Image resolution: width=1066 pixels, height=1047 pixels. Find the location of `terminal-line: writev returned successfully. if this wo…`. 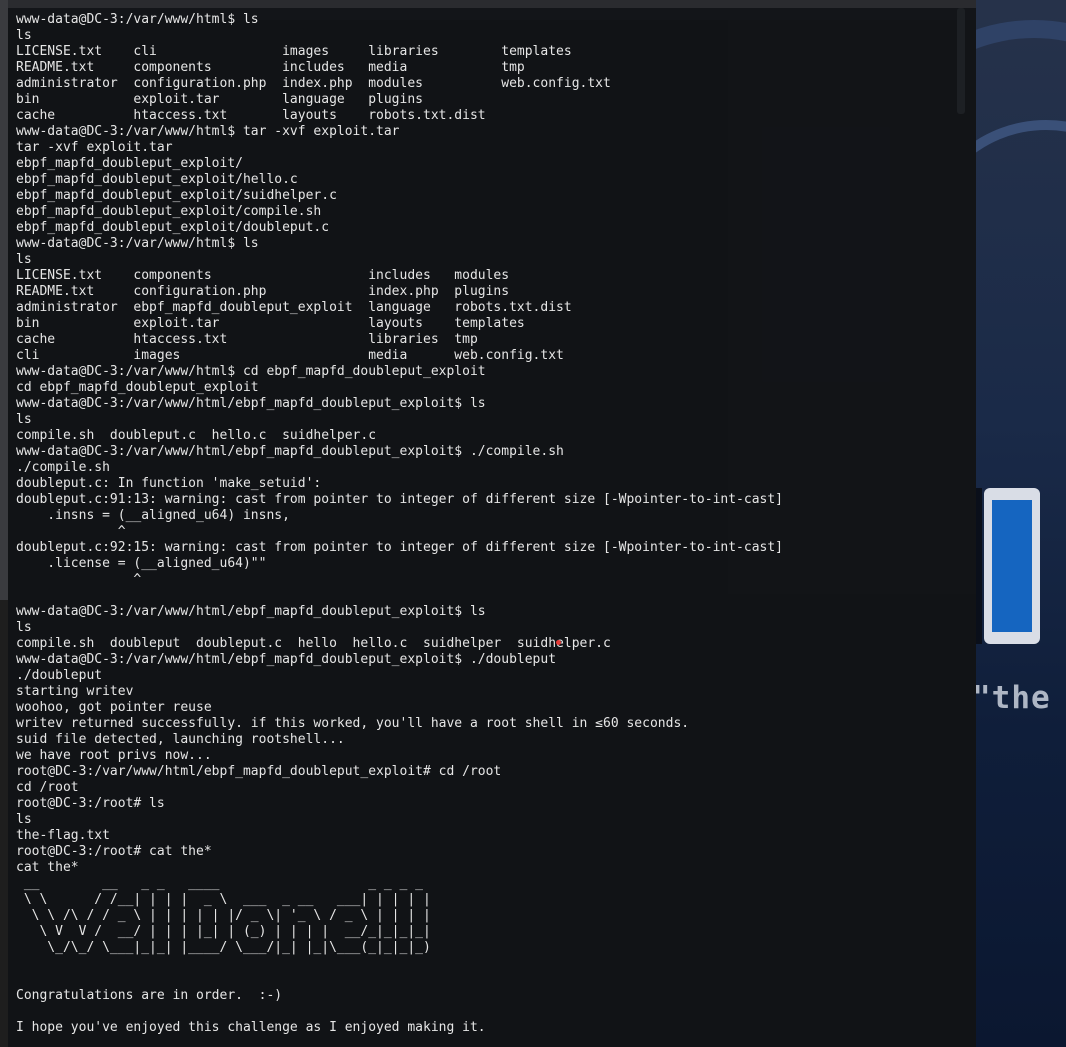

terminal-line: writev returned successfully. if this wo… is located at coordinates (353, 723).